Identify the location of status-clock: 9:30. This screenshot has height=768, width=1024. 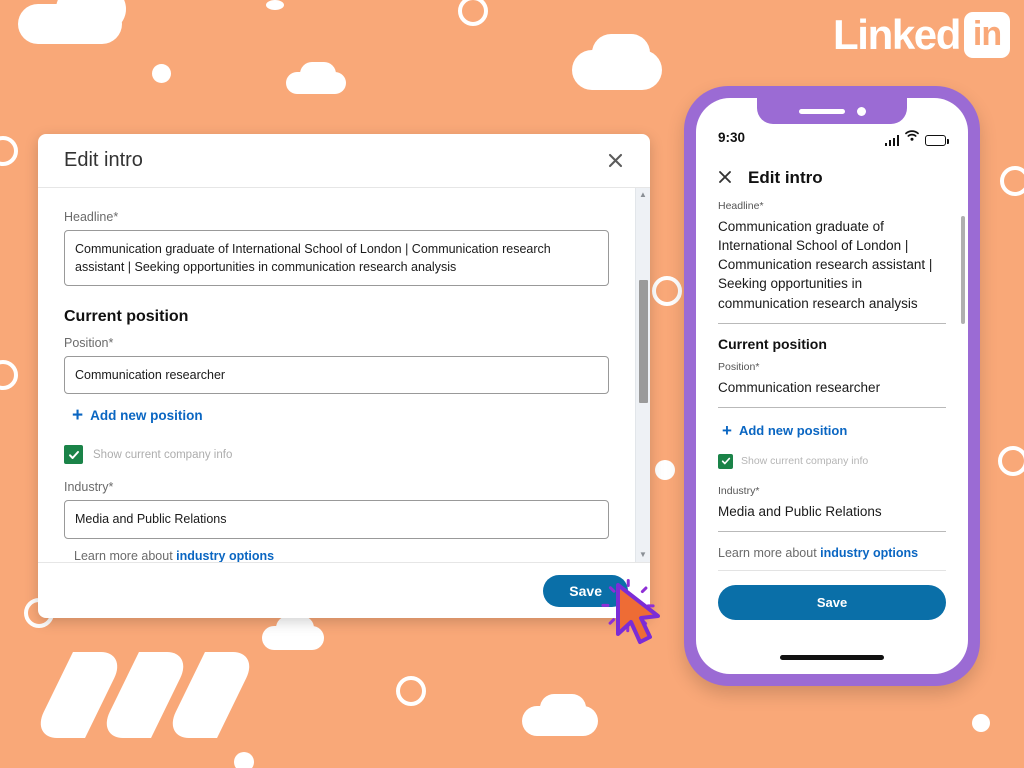
(732, 137).